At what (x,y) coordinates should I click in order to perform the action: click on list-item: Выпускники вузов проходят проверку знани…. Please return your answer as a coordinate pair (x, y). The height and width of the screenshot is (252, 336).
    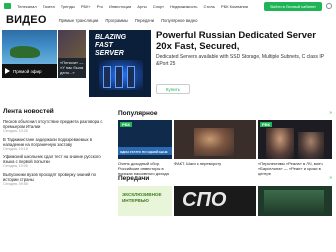
    Looking at the image, I should click on (55, 179).